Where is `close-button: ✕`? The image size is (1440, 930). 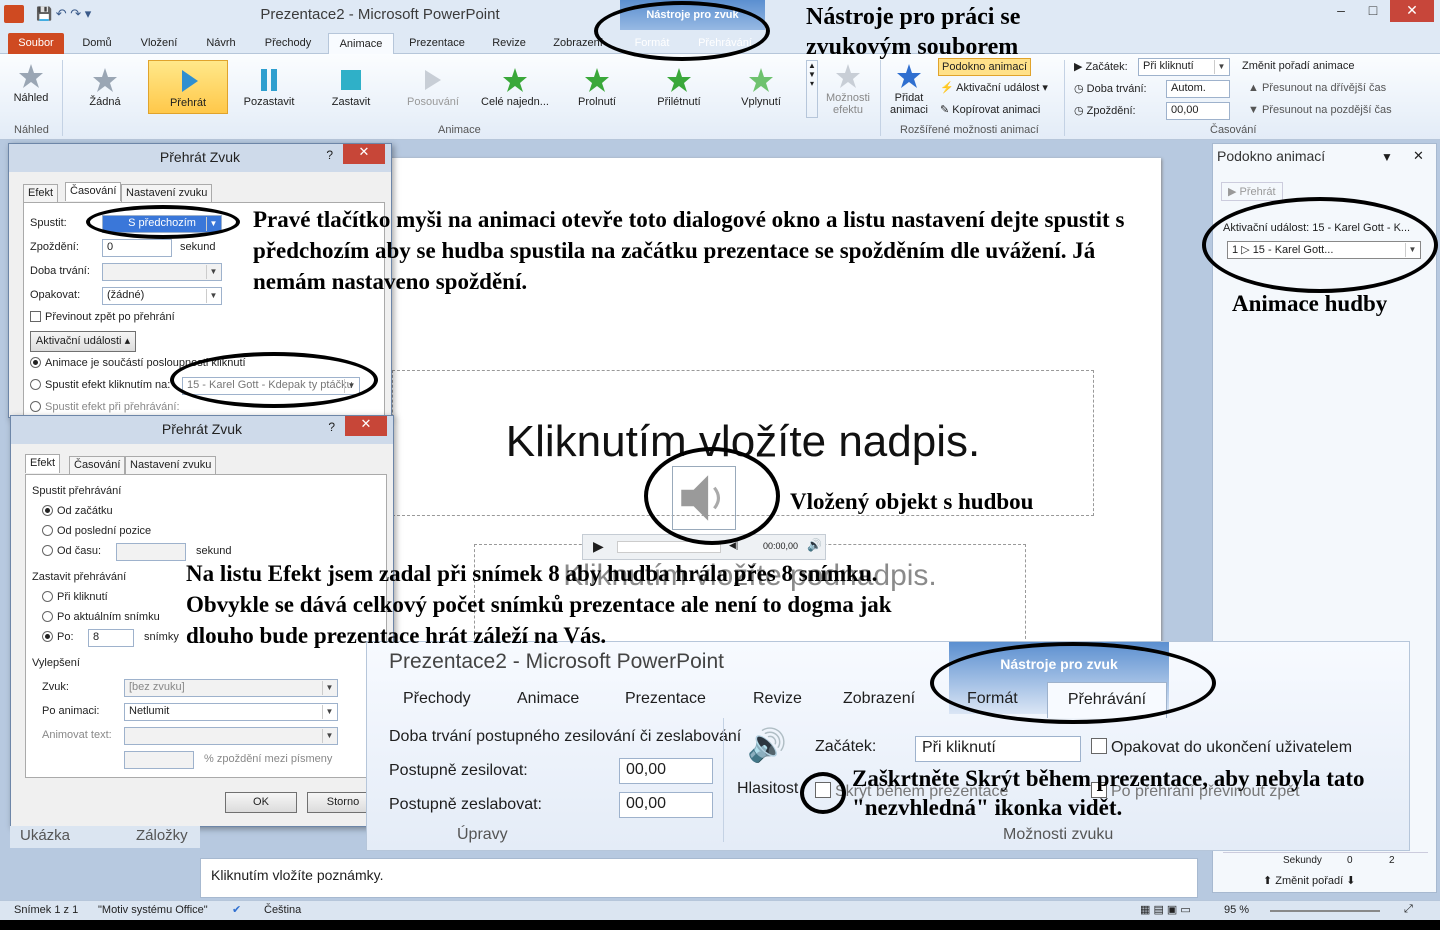
close-button: ✕ is located at coordinates (1412, 11).